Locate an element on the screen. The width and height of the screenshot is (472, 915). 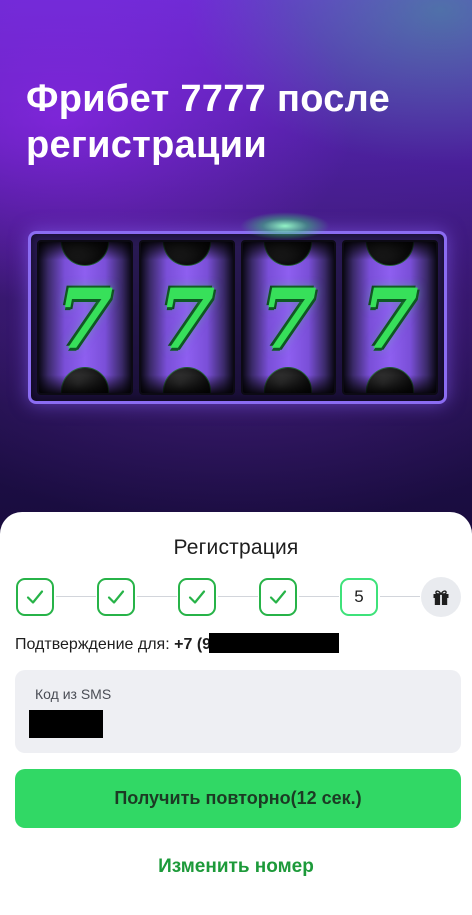
confirmation-text: Подтверждение для: +7 (9 is located at coordinates (177, 643).